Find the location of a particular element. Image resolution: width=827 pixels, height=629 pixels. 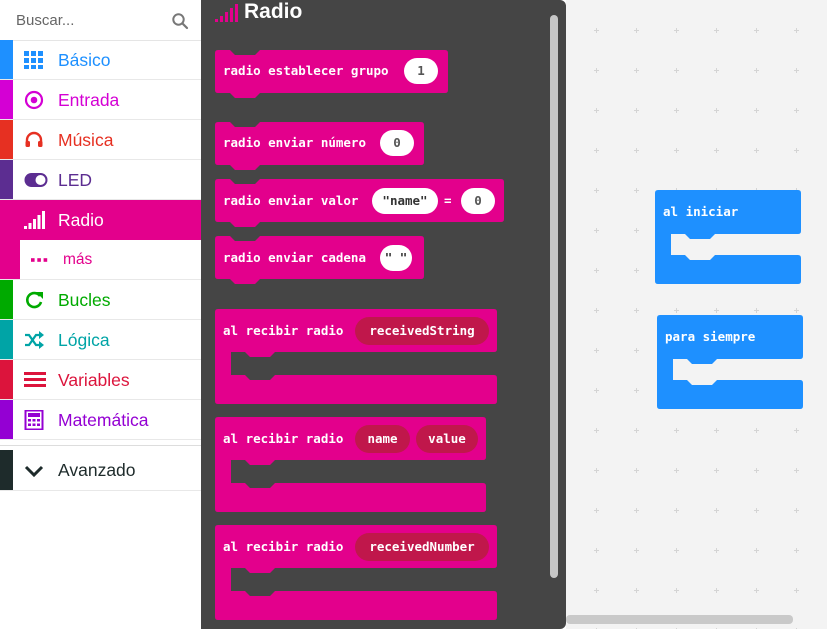

list-lines-icon is located at coordinates (35, 379).